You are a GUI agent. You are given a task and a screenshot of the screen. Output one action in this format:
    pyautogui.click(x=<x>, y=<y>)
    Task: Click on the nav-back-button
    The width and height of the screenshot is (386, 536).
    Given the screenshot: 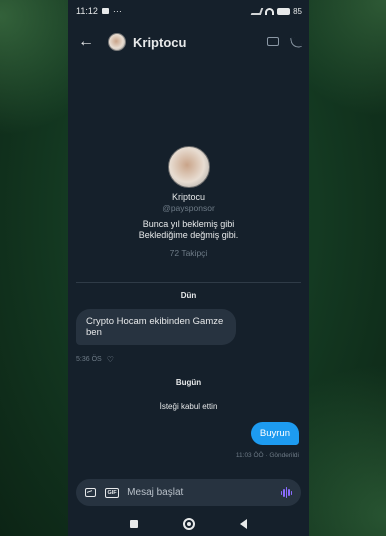 What is the action you would take?
    pyautogui.click(x=243, y=524)
    